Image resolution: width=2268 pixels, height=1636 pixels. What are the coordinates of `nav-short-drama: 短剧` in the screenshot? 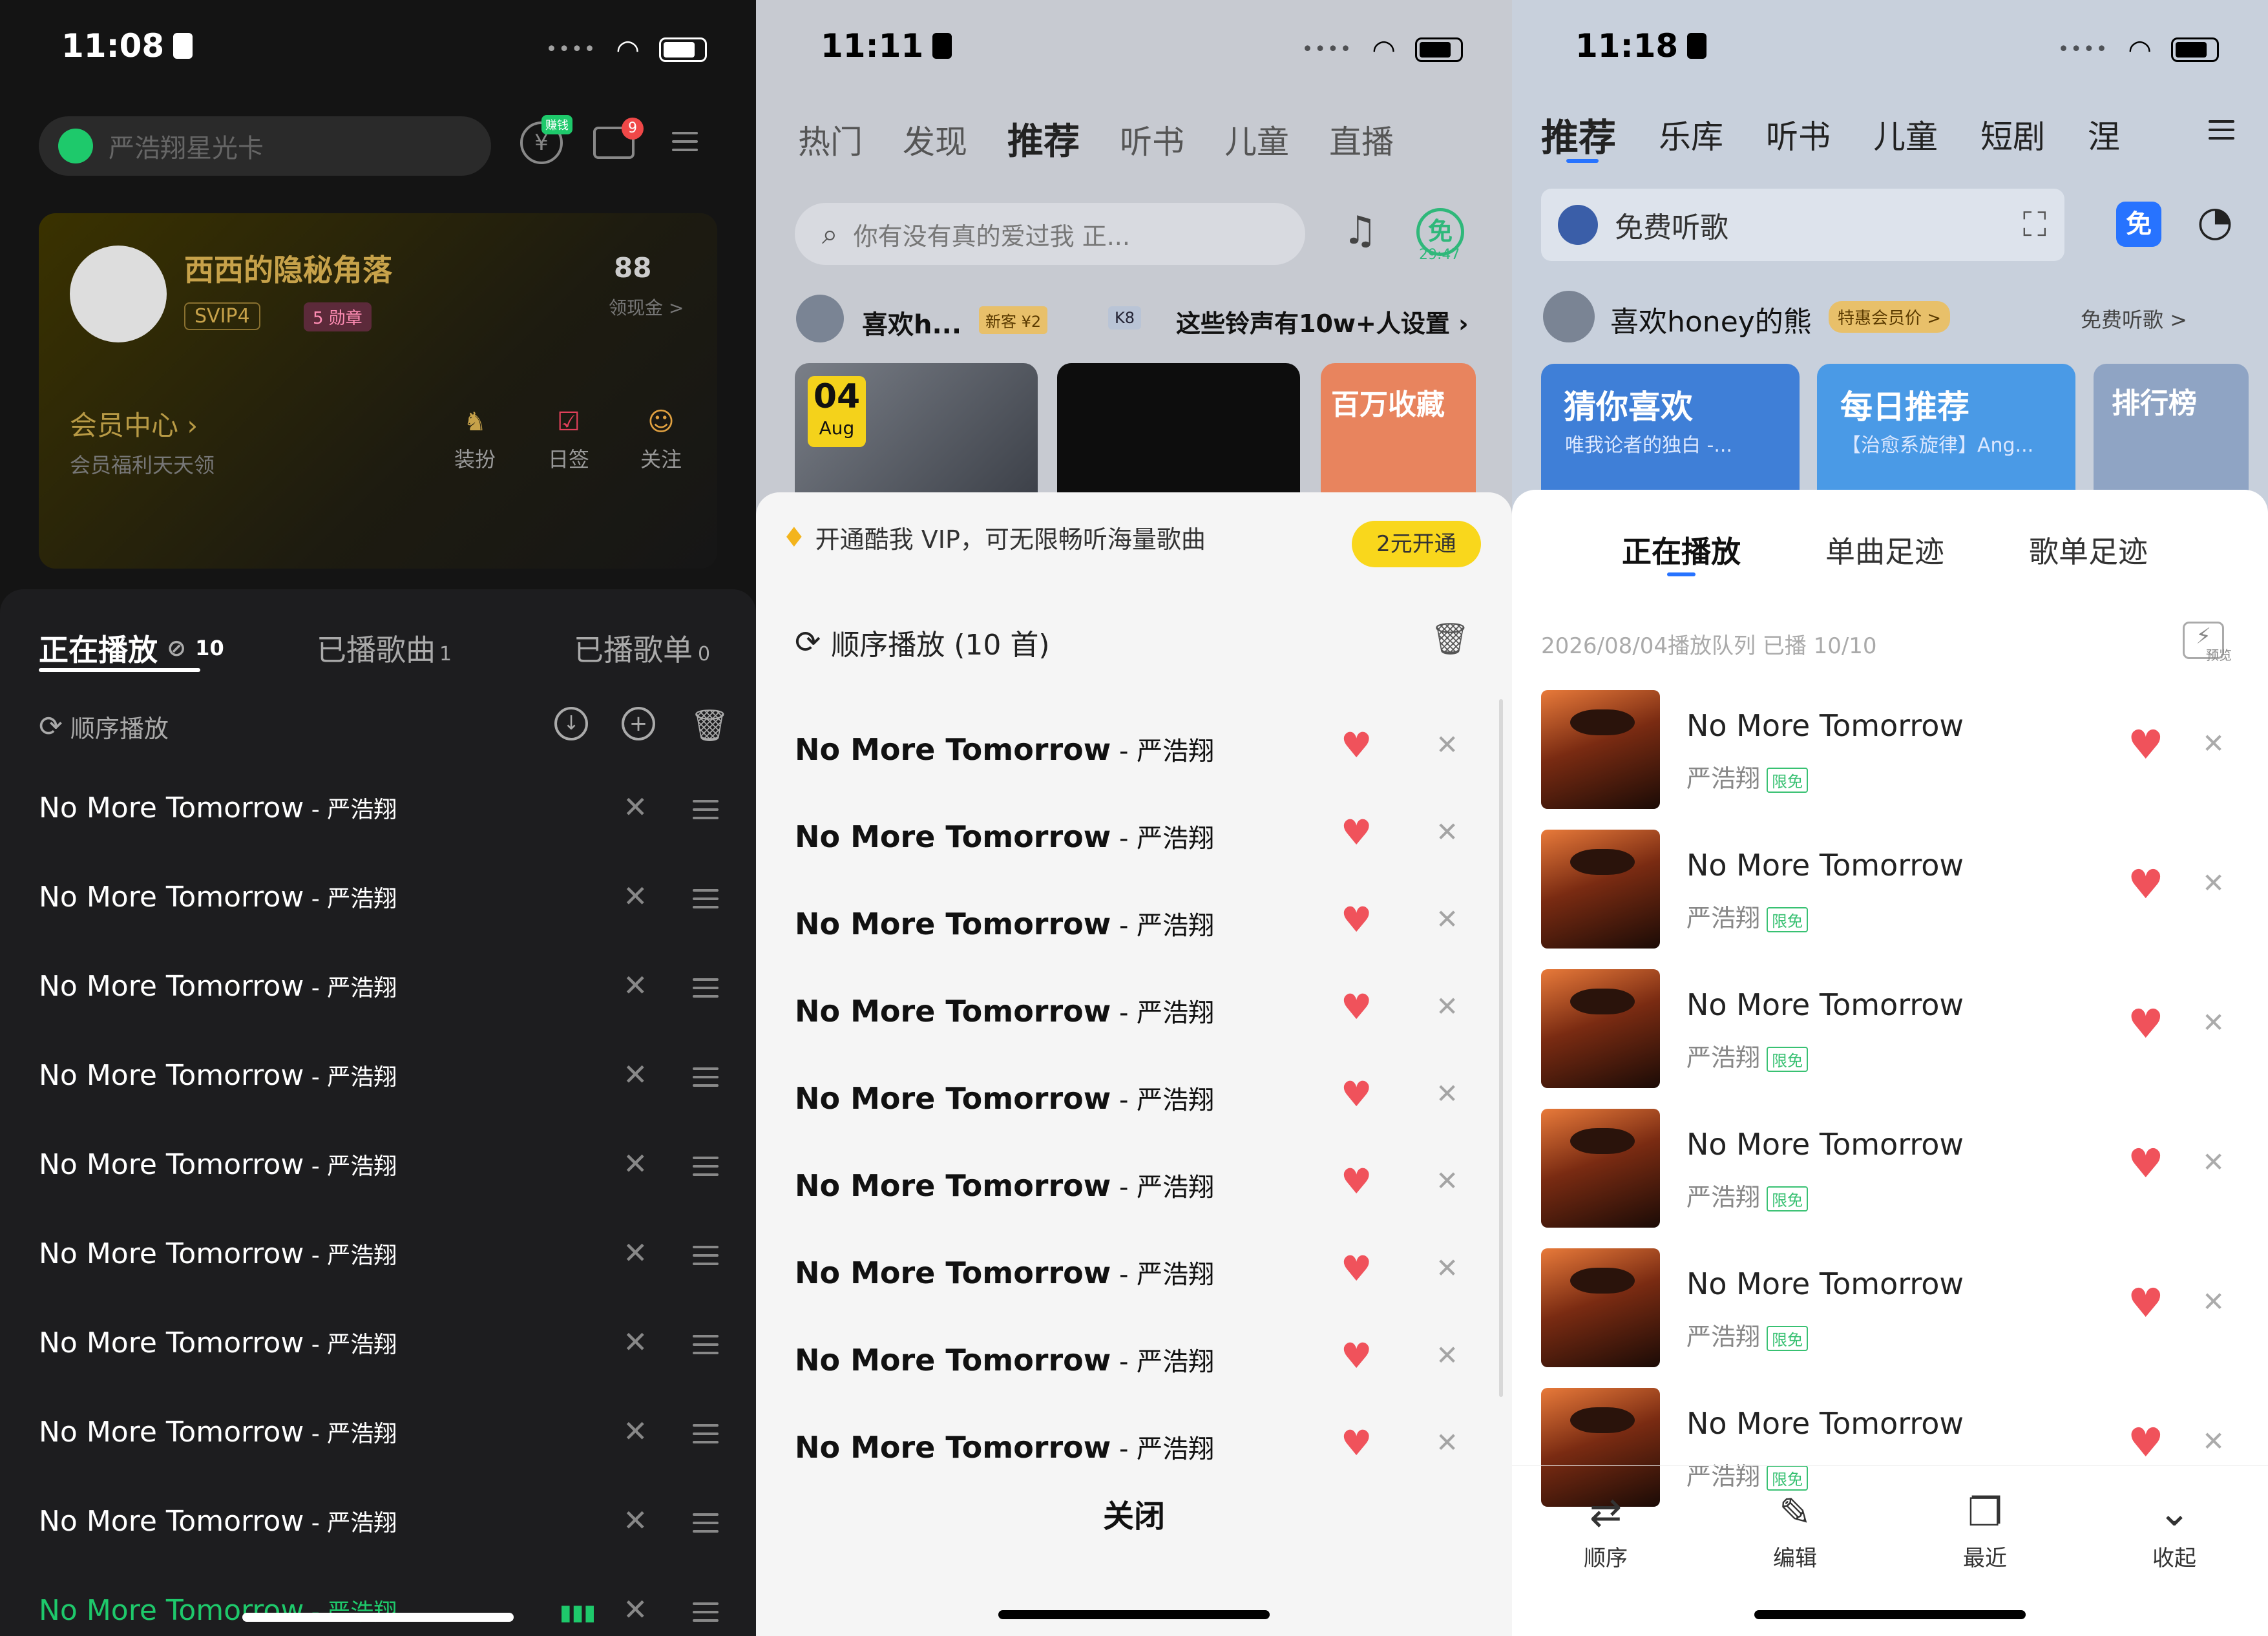 It's located at (2013, 136).